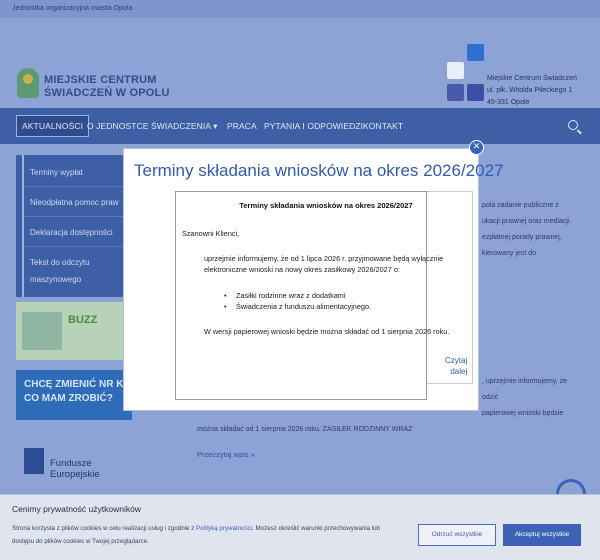 The width and height of the screenshot is (600, 560). Describe the element at coordinates (455, 92) in the screenshot. I see `easy-read-icon` at that location.